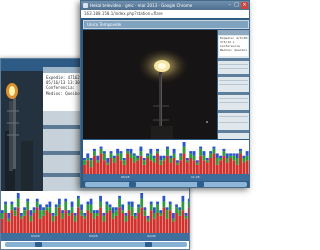 This screenshot has height=250, width=320. I want to click on time-slider, so click(166, 184).